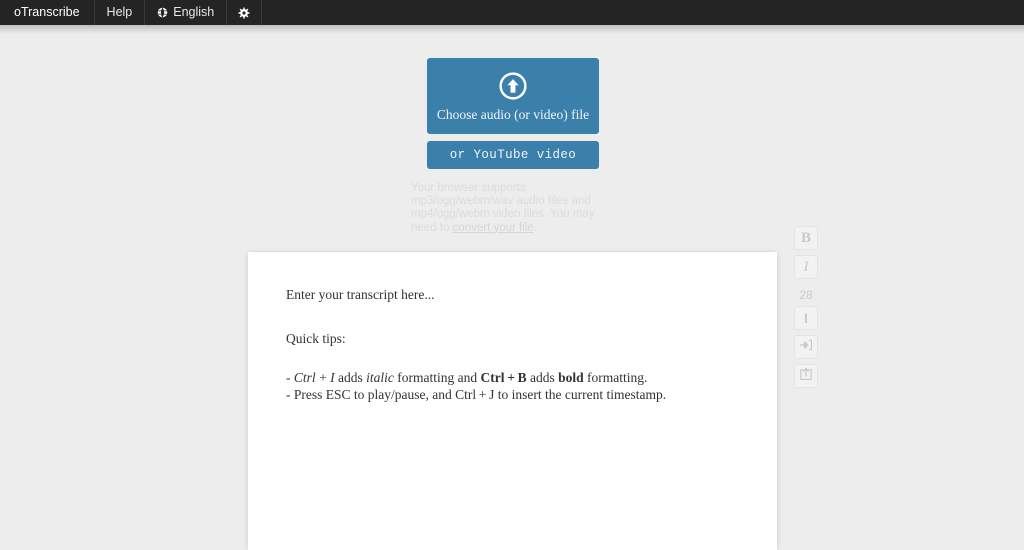 This screenshot has width=1024, height=550. I want to click on brand-otranscribe: oTranscribe, so click(47, 12).